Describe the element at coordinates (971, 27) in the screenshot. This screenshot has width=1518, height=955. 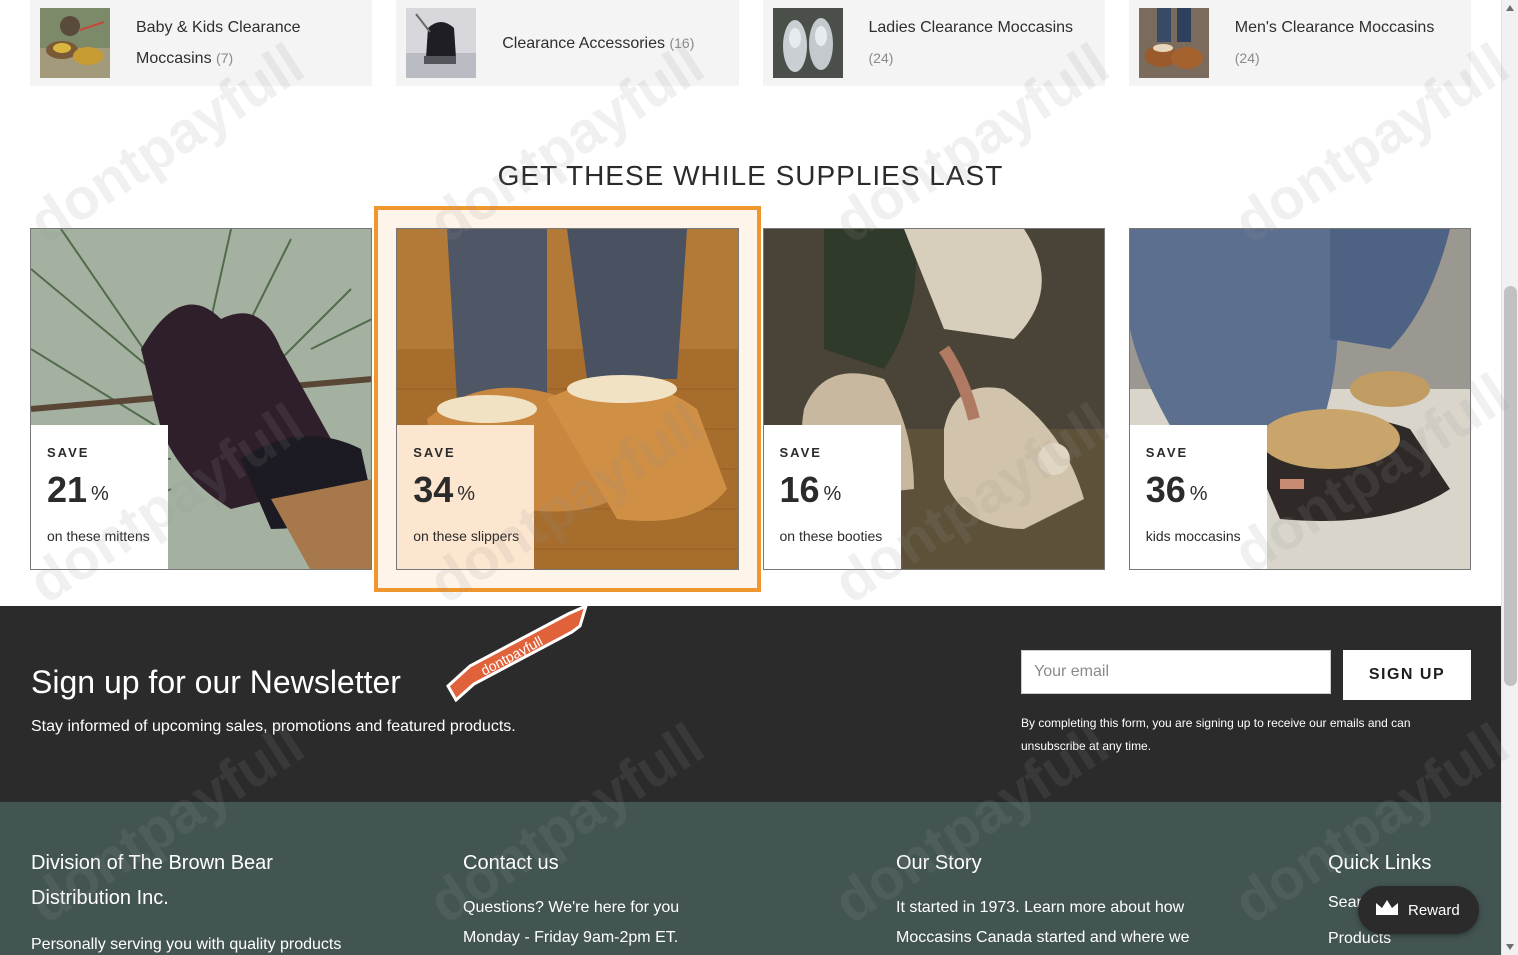
I see `category-name: Ladies Clearance Moccasins` at that location.